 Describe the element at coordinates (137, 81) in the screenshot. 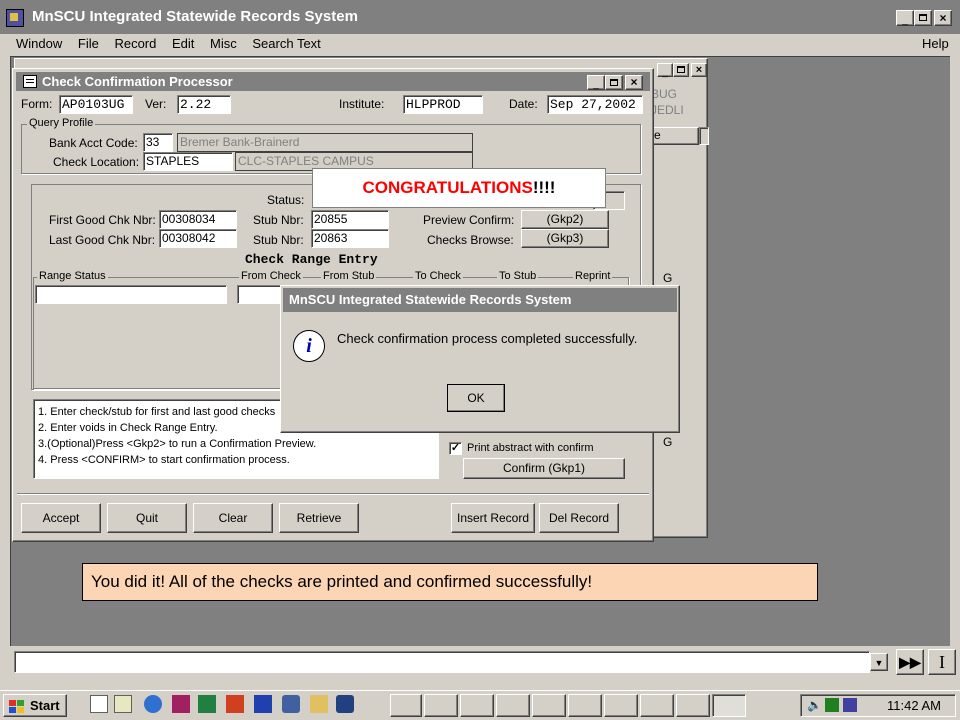

I see `form-title: Check Confirmation Processor` at that location.